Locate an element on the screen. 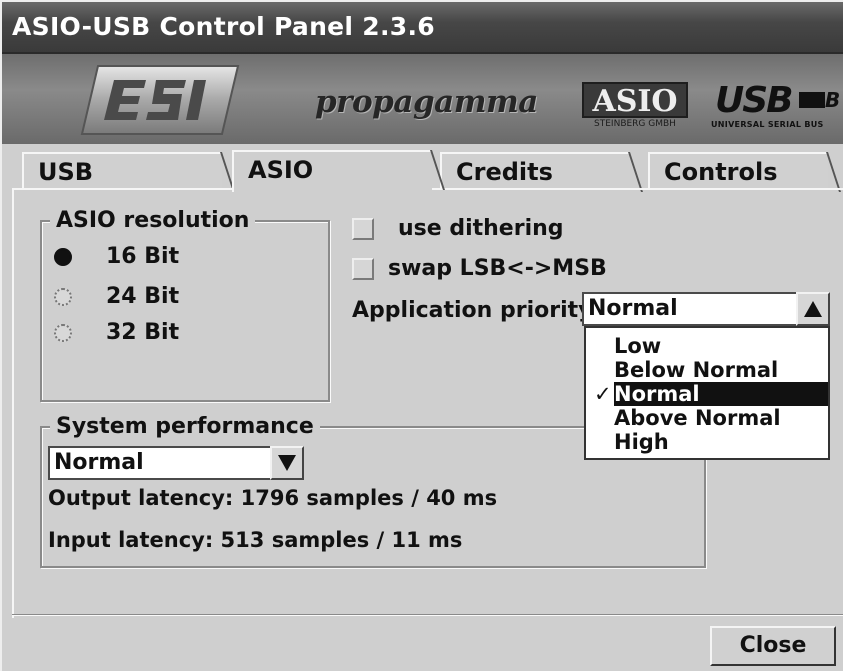 The height and width of the screenshot is (671, 843). priority-option-normal-label: Normal is located at coordinates (657, 394).